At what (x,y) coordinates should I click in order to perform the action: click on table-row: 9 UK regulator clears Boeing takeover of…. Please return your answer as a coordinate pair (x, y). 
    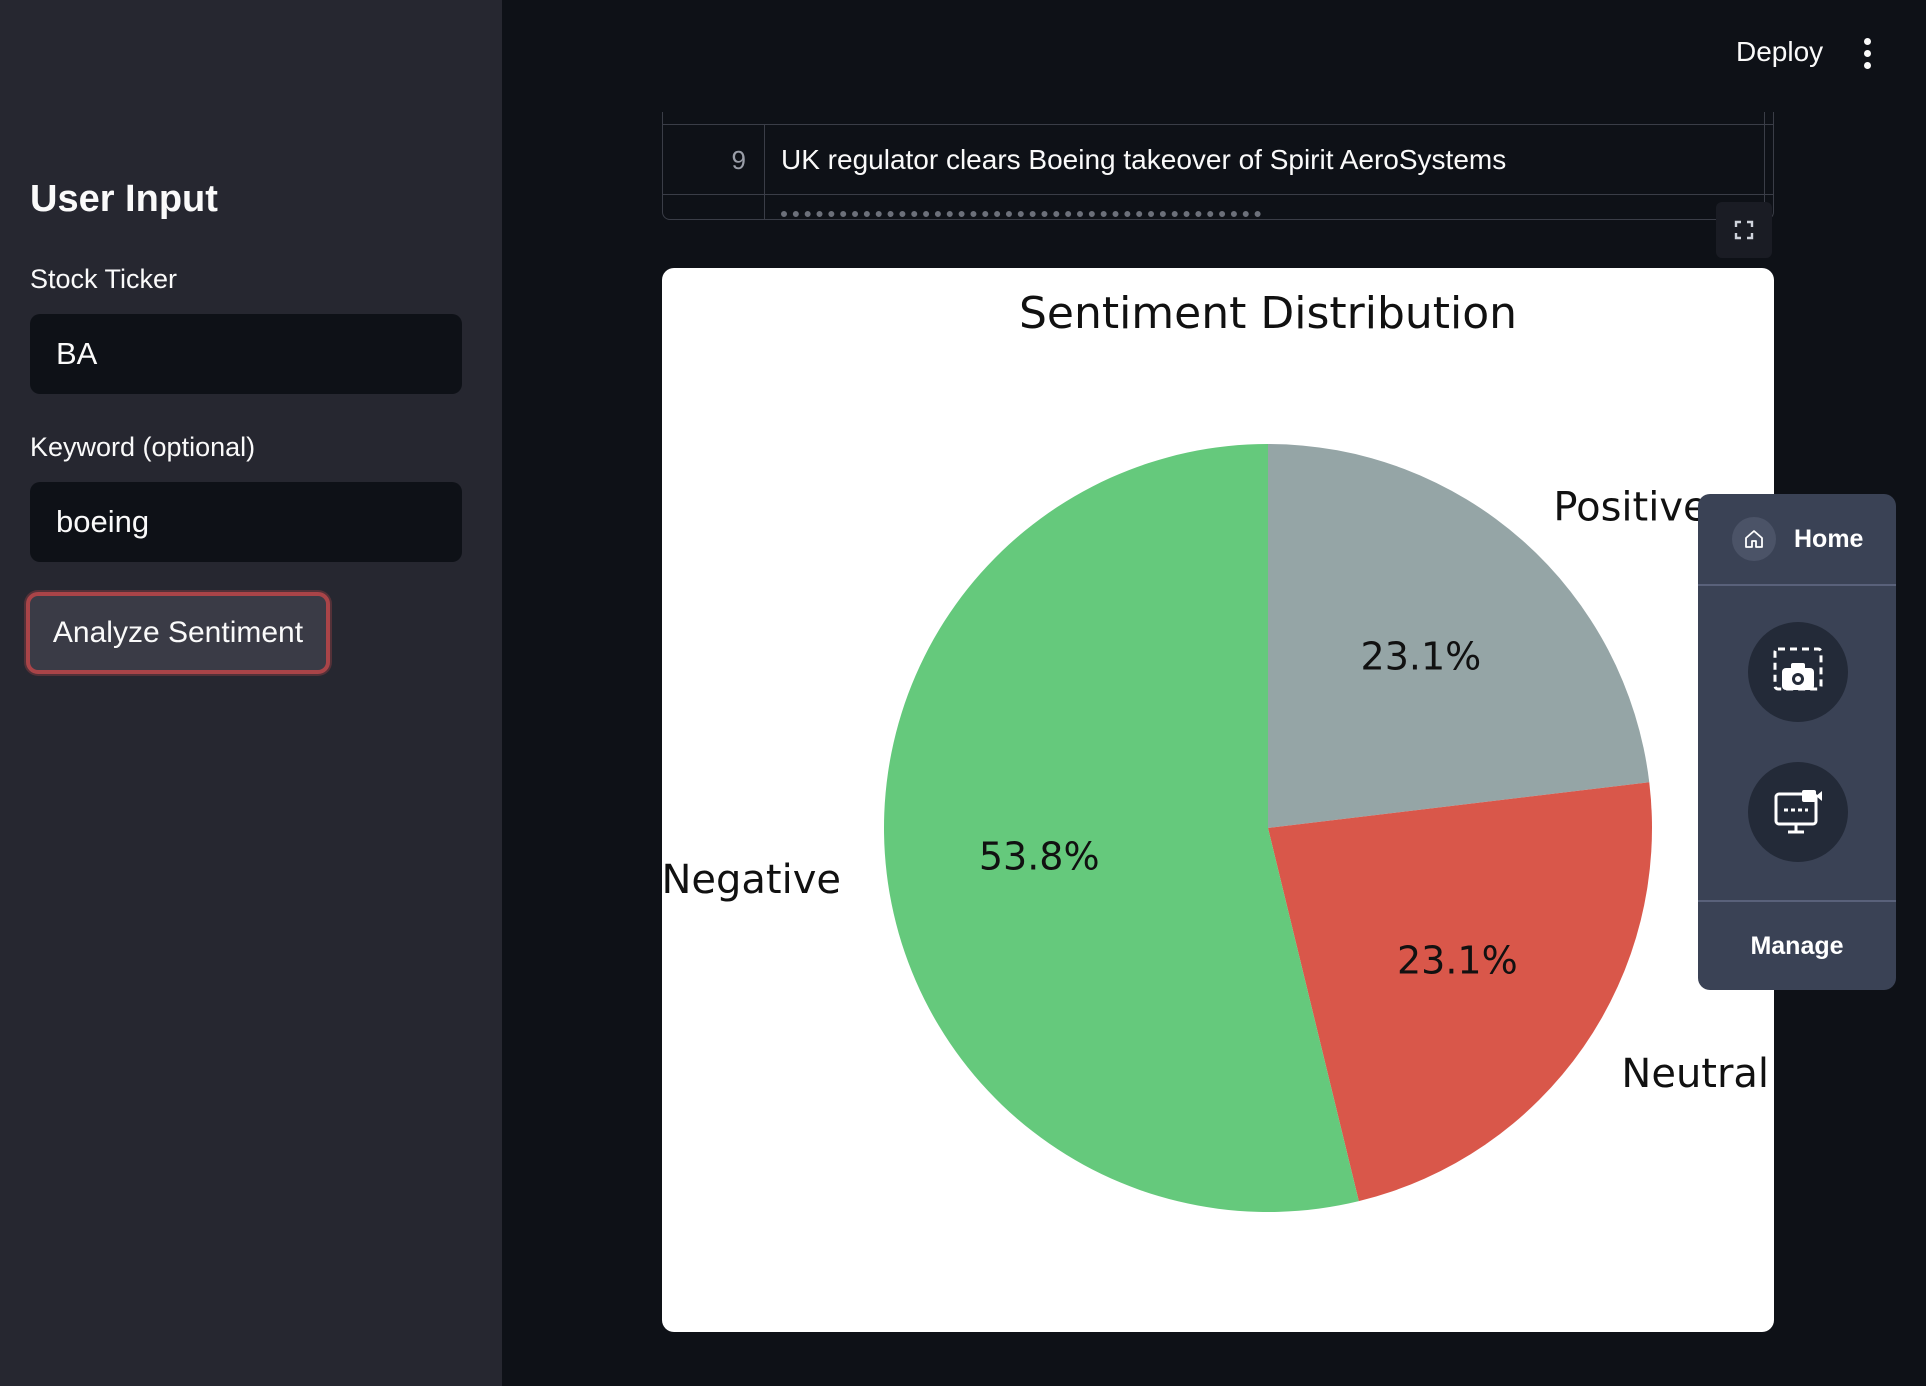
    Looking at the image, I should click on (1218, 159).